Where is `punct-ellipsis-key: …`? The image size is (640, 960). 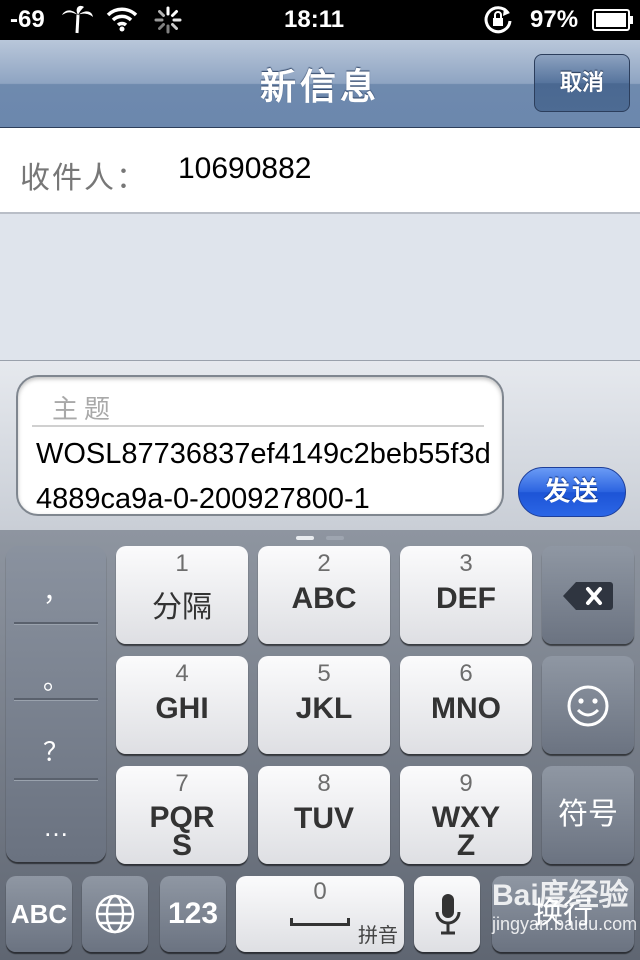 punct-ellipsis-key: … is located at coordinates (56, 827).